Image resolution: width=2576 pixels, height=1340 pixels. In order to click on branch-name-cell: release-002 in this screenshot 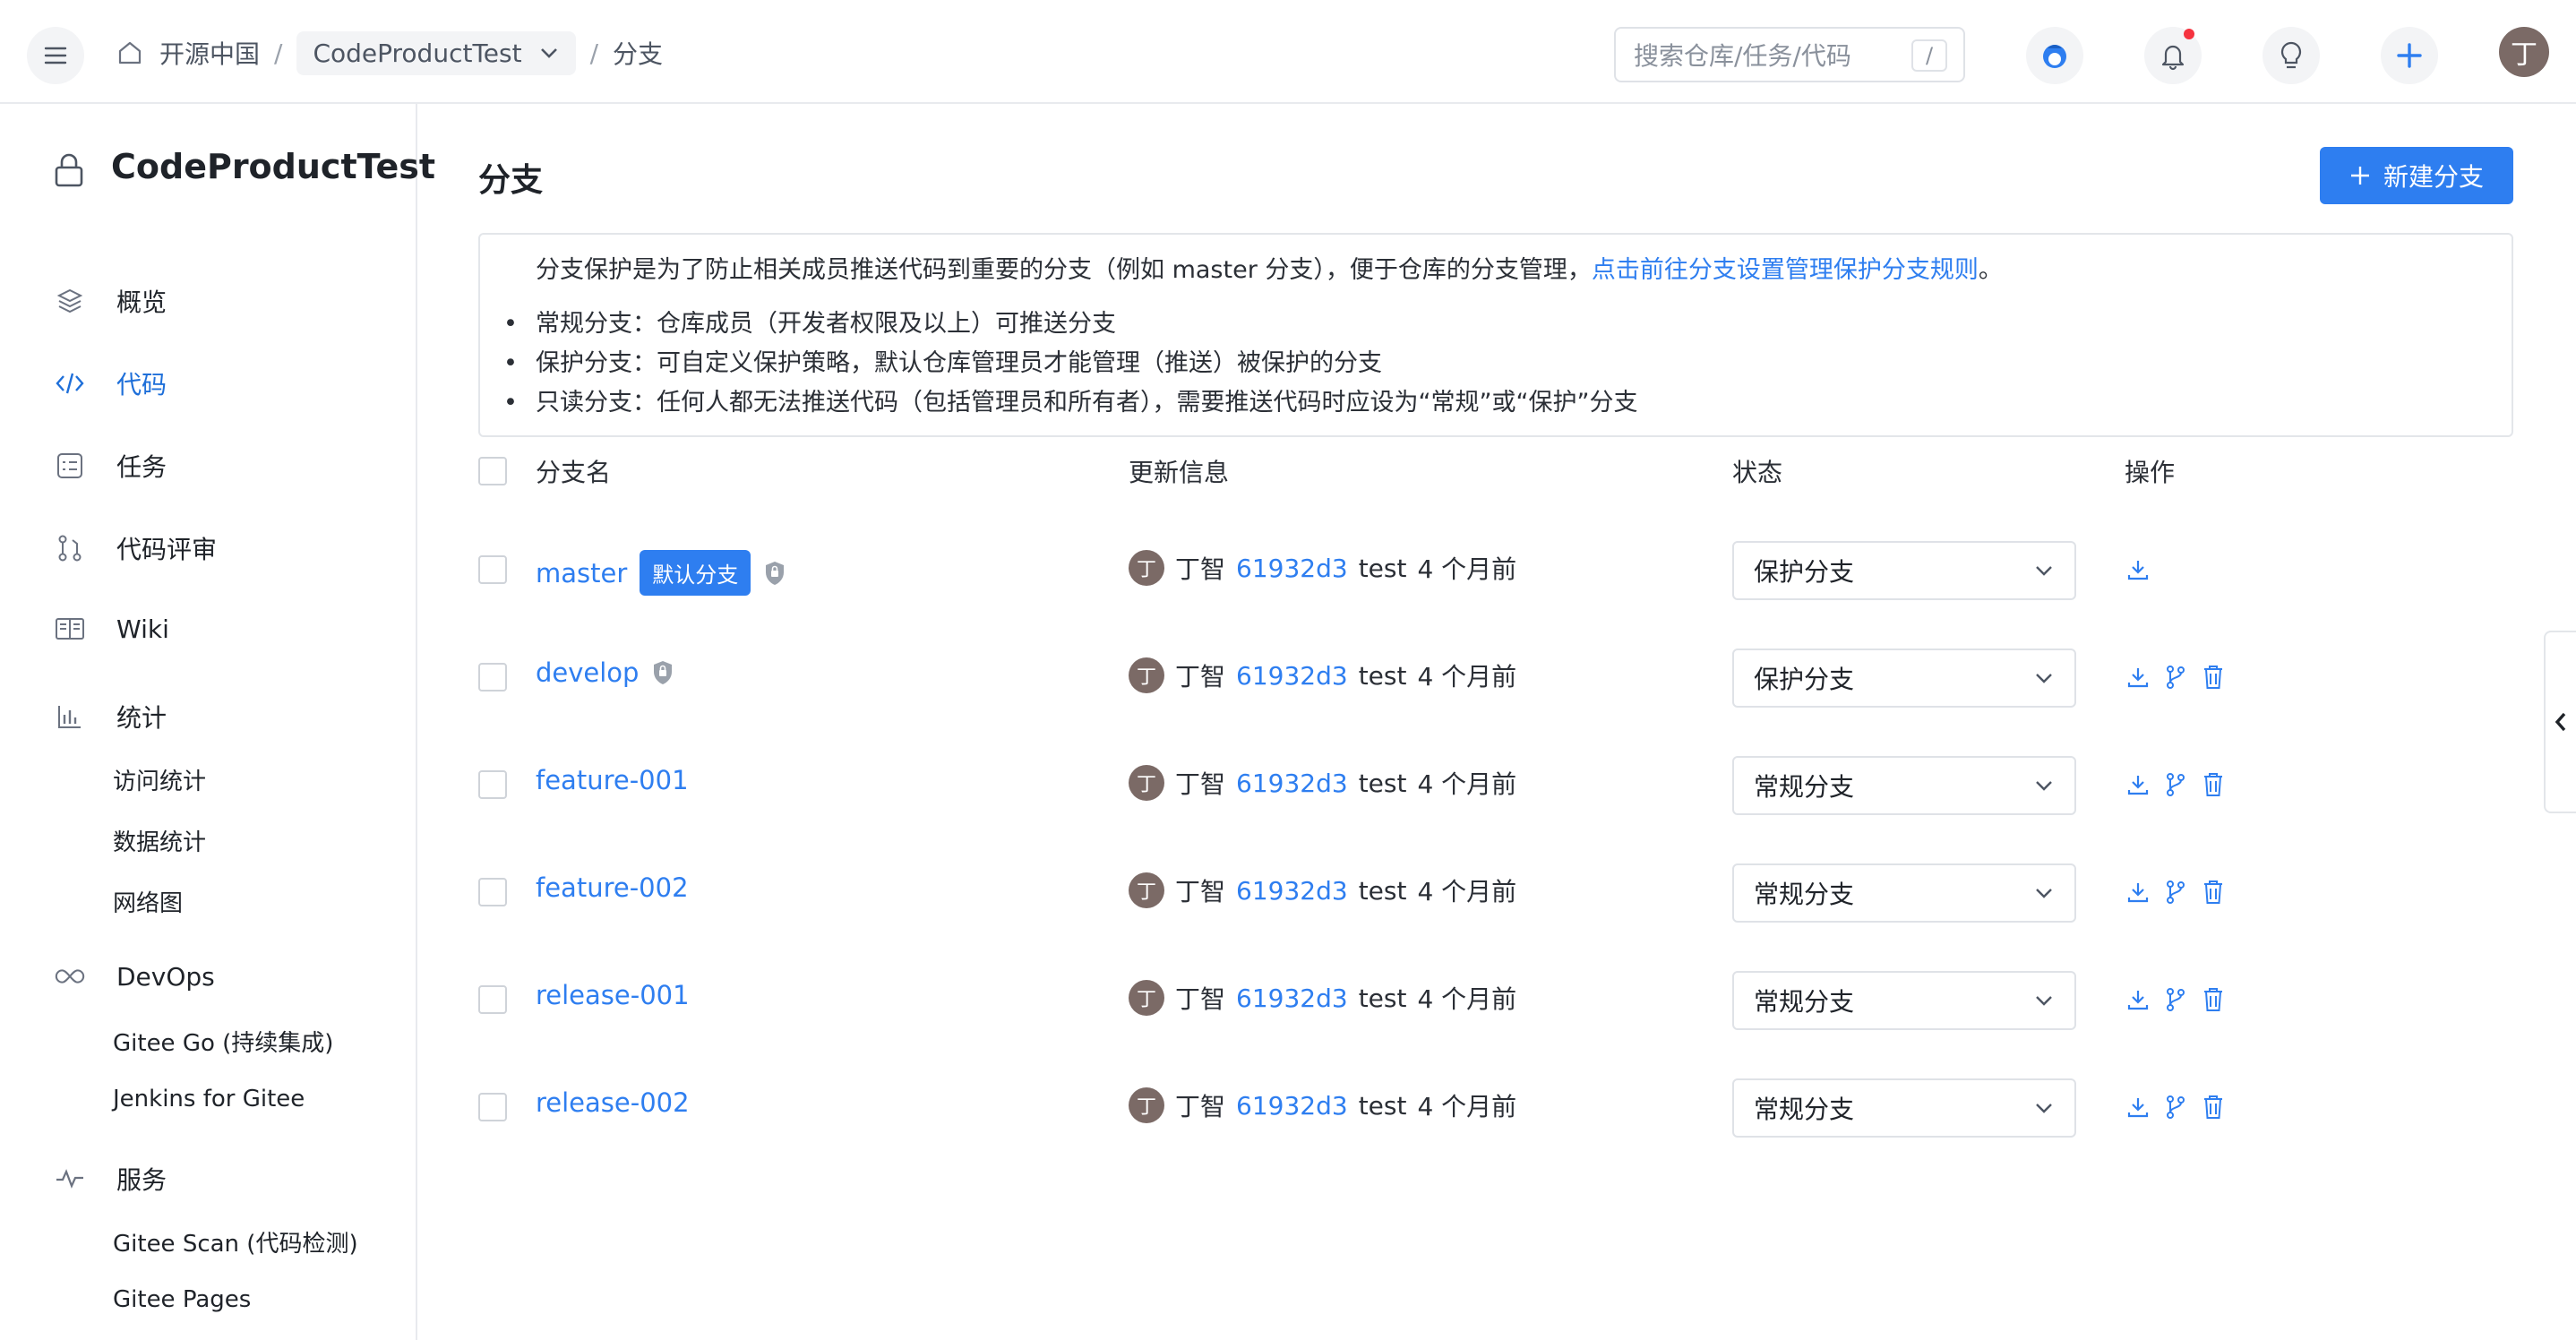, I will do `click(613, 1102)`.